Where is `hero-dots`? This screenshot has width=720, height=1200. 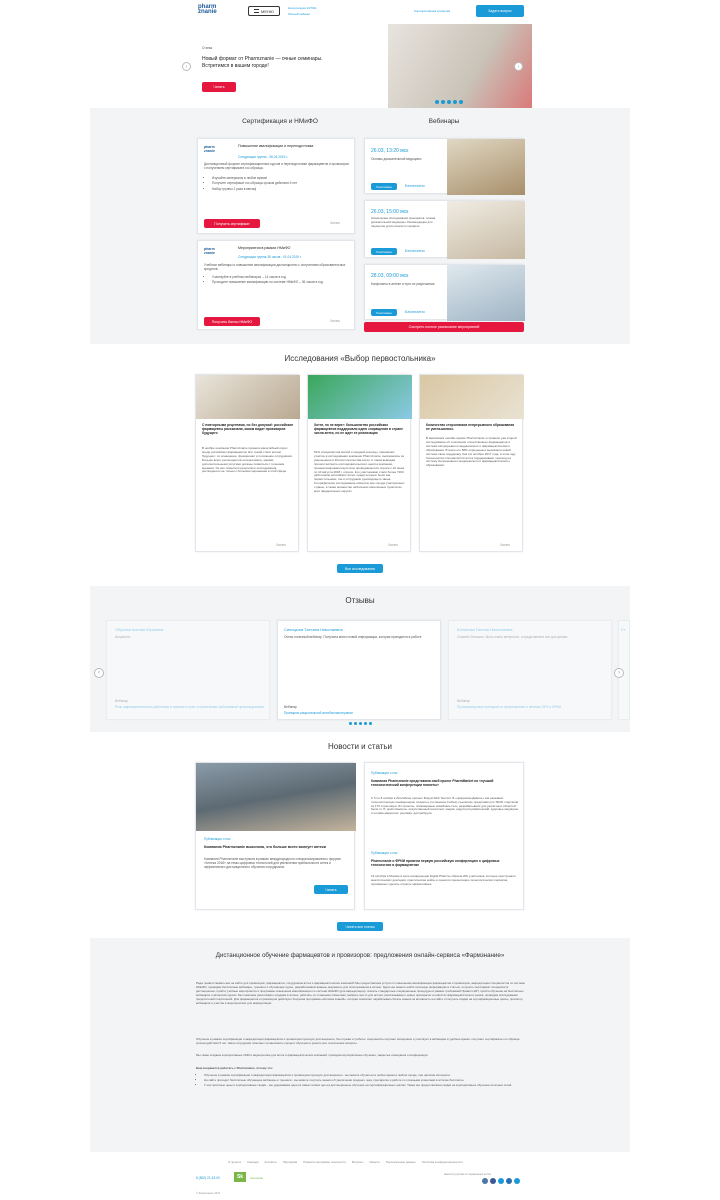 hero-dots is located at coordinates (449, 102).